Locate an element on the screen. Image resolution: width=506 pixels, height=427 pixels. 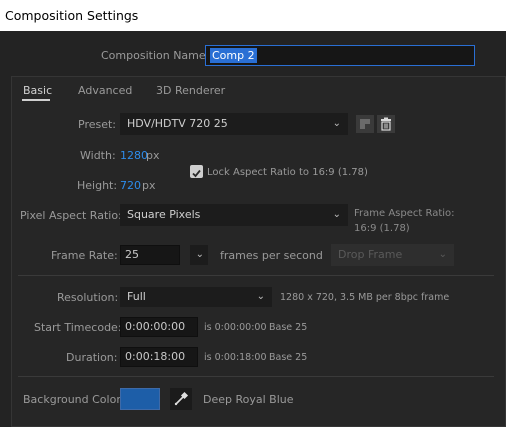
height-value: 720 is located at coordinates (130, 185).